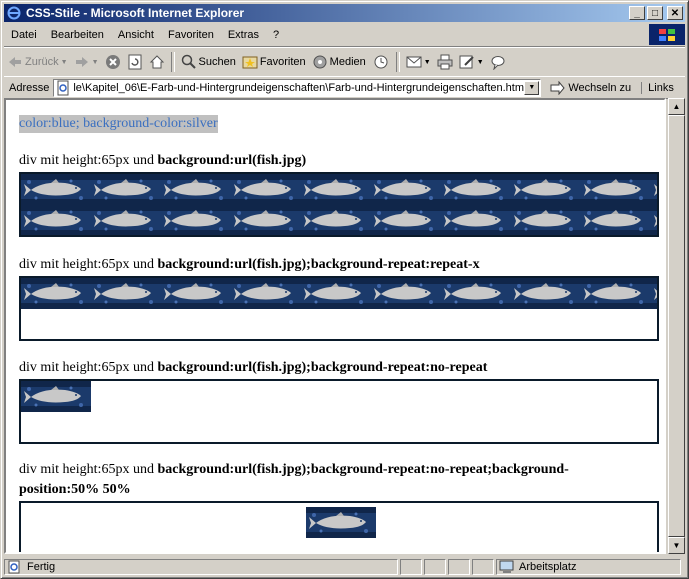 The width and height of the screenshot is (689, 579). Describe the element at coordinates (414, 62) in the screenshot. I see `mail-icon` at that location.